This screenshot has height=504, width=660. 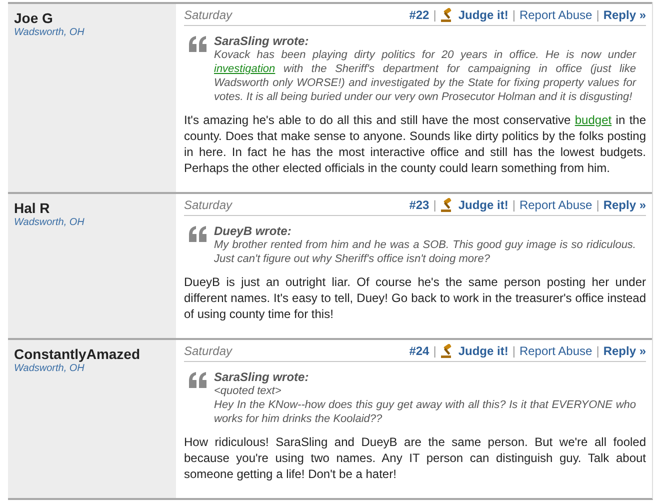 What do you see at coordinates (248, 391) in the screenshot?
I see `quote-text: <quoted text>` at bounding box center [248, 391].